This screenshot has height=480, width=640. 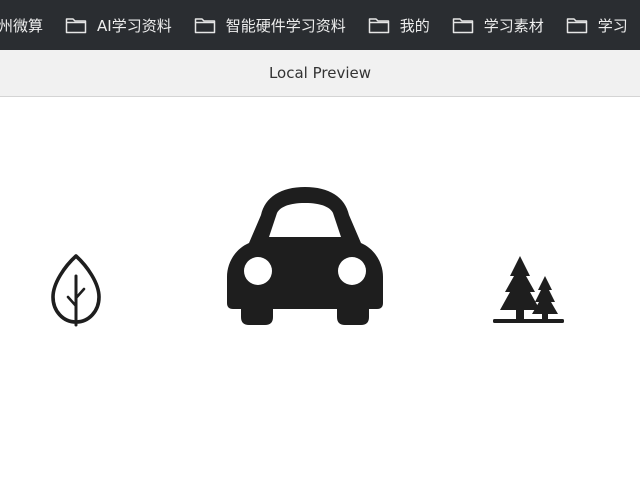 I want to click on bookmark-folder-study: 学习, so click(x=597, y=25).